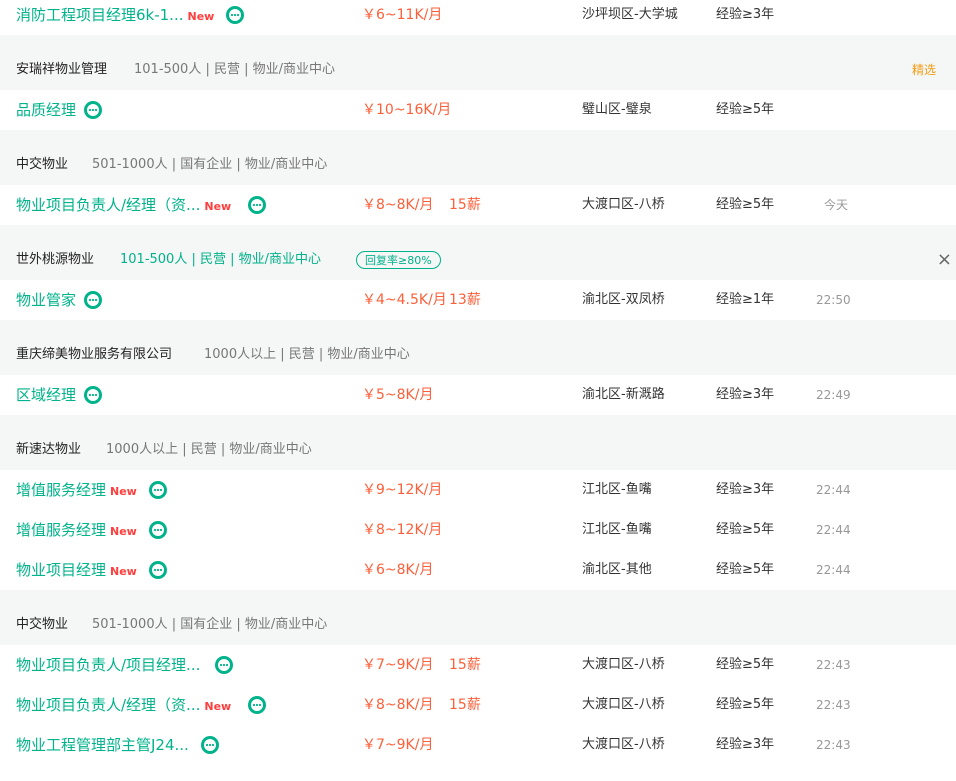 Image resolution: width=956 pixels, height=781 pixels. I want to click on job-row: 增值服务经理 New ￥9~12K/月 江北区-鱼嘴 经验≥3年 22:44, so click(478, 490).